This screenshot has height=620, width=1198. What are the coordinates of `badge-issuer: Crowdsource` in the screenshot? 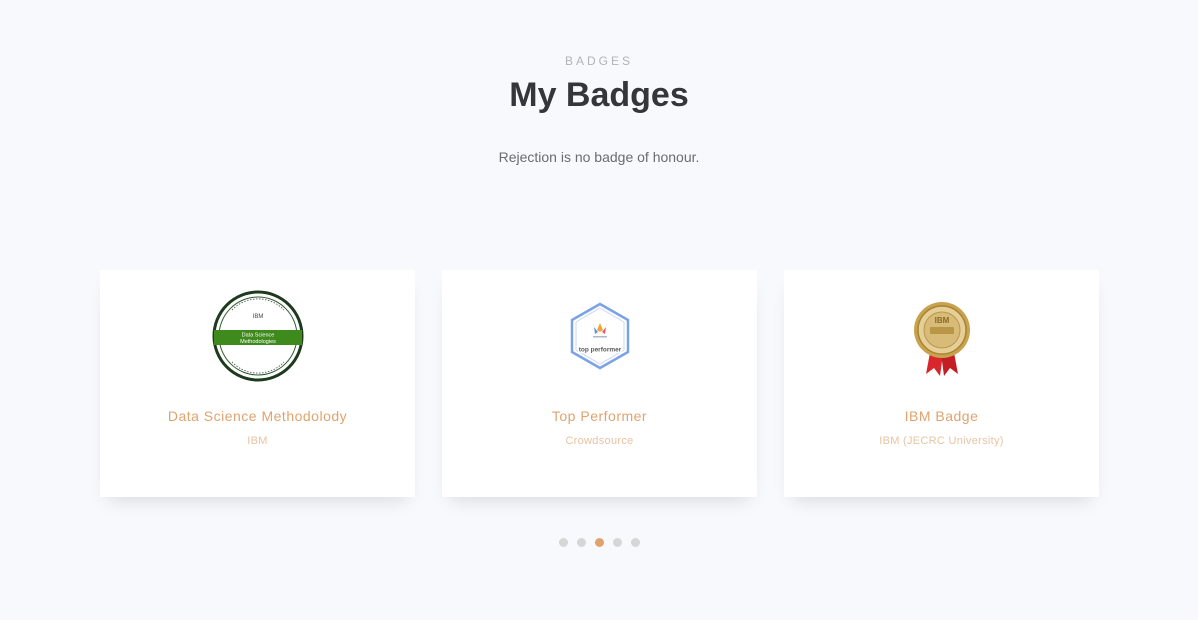 It's located at (599, 441).